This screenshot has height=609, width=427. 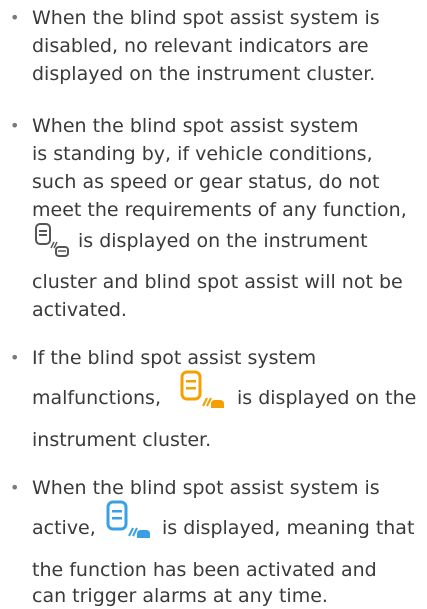 What do you see at coordinates (204, 74) in the screenshot?
I see `text-line: displayed on the instrument cluster.` at bounding box center [204, 74].